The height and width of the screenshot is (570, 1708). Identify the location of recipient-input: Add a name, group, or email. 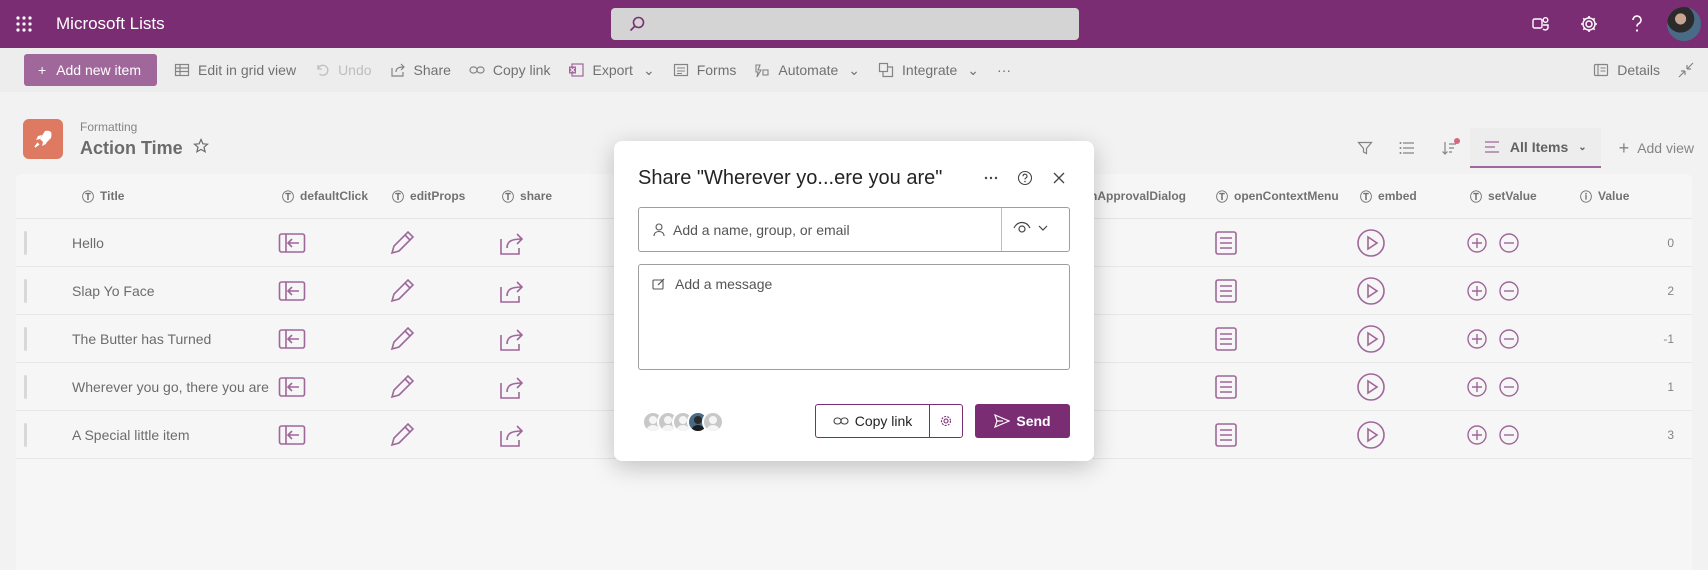
(854, 229).